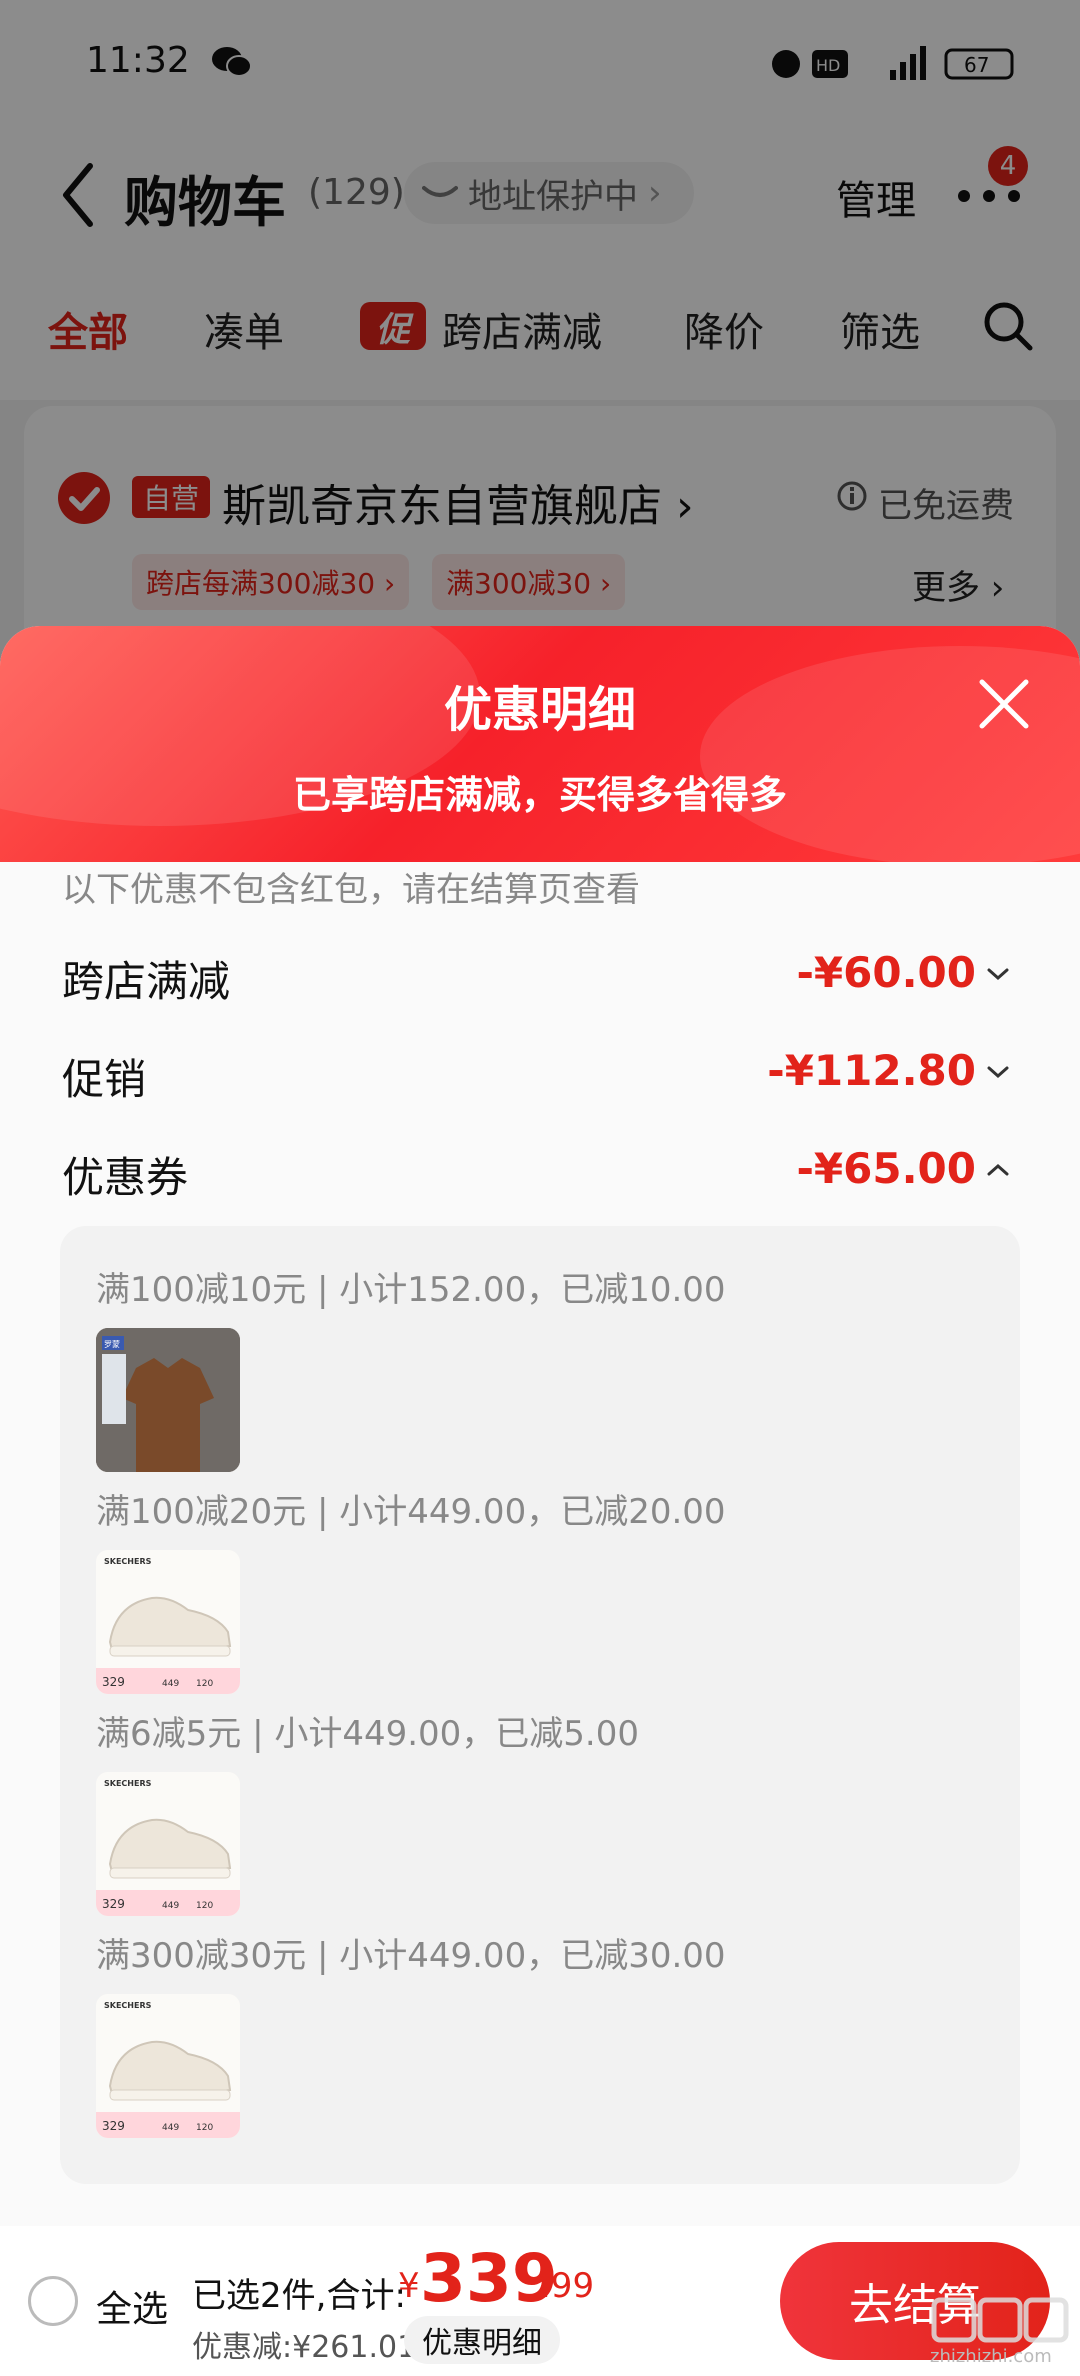 The height and width of the screenshot is (2376, 1080). I want to click on coupon-line: 满100减10元 | 小计152.00，已减10.00, so click(411, 1290).